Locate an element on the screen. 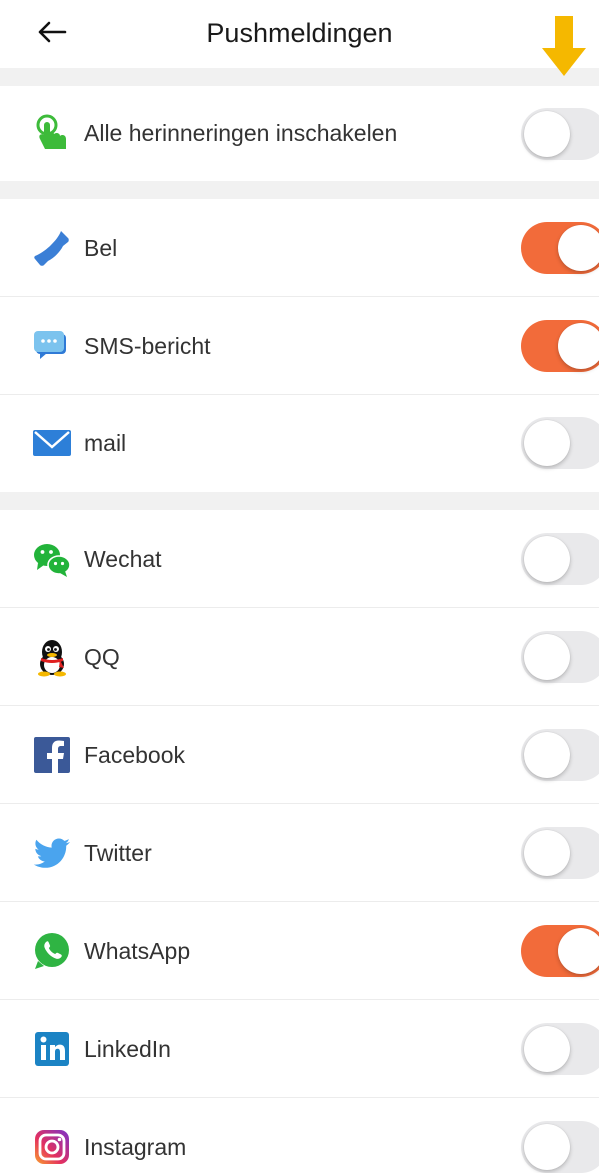  notification-row-sms: SMS-bericht is located at coordinates (299, 346).